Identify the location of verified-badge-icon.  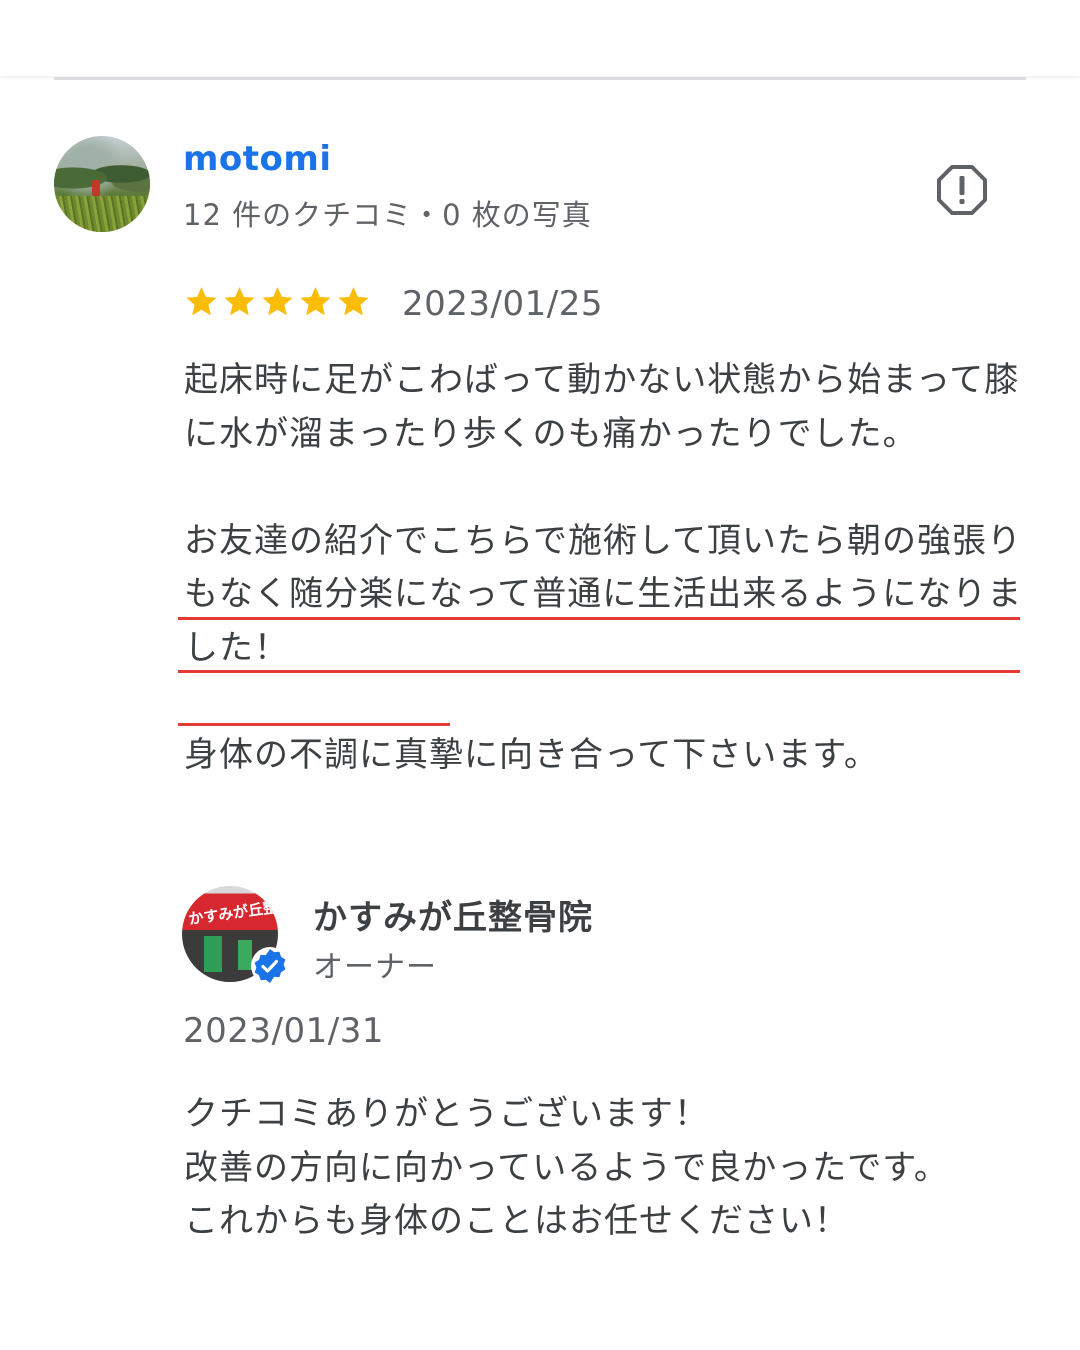
(270, 966).